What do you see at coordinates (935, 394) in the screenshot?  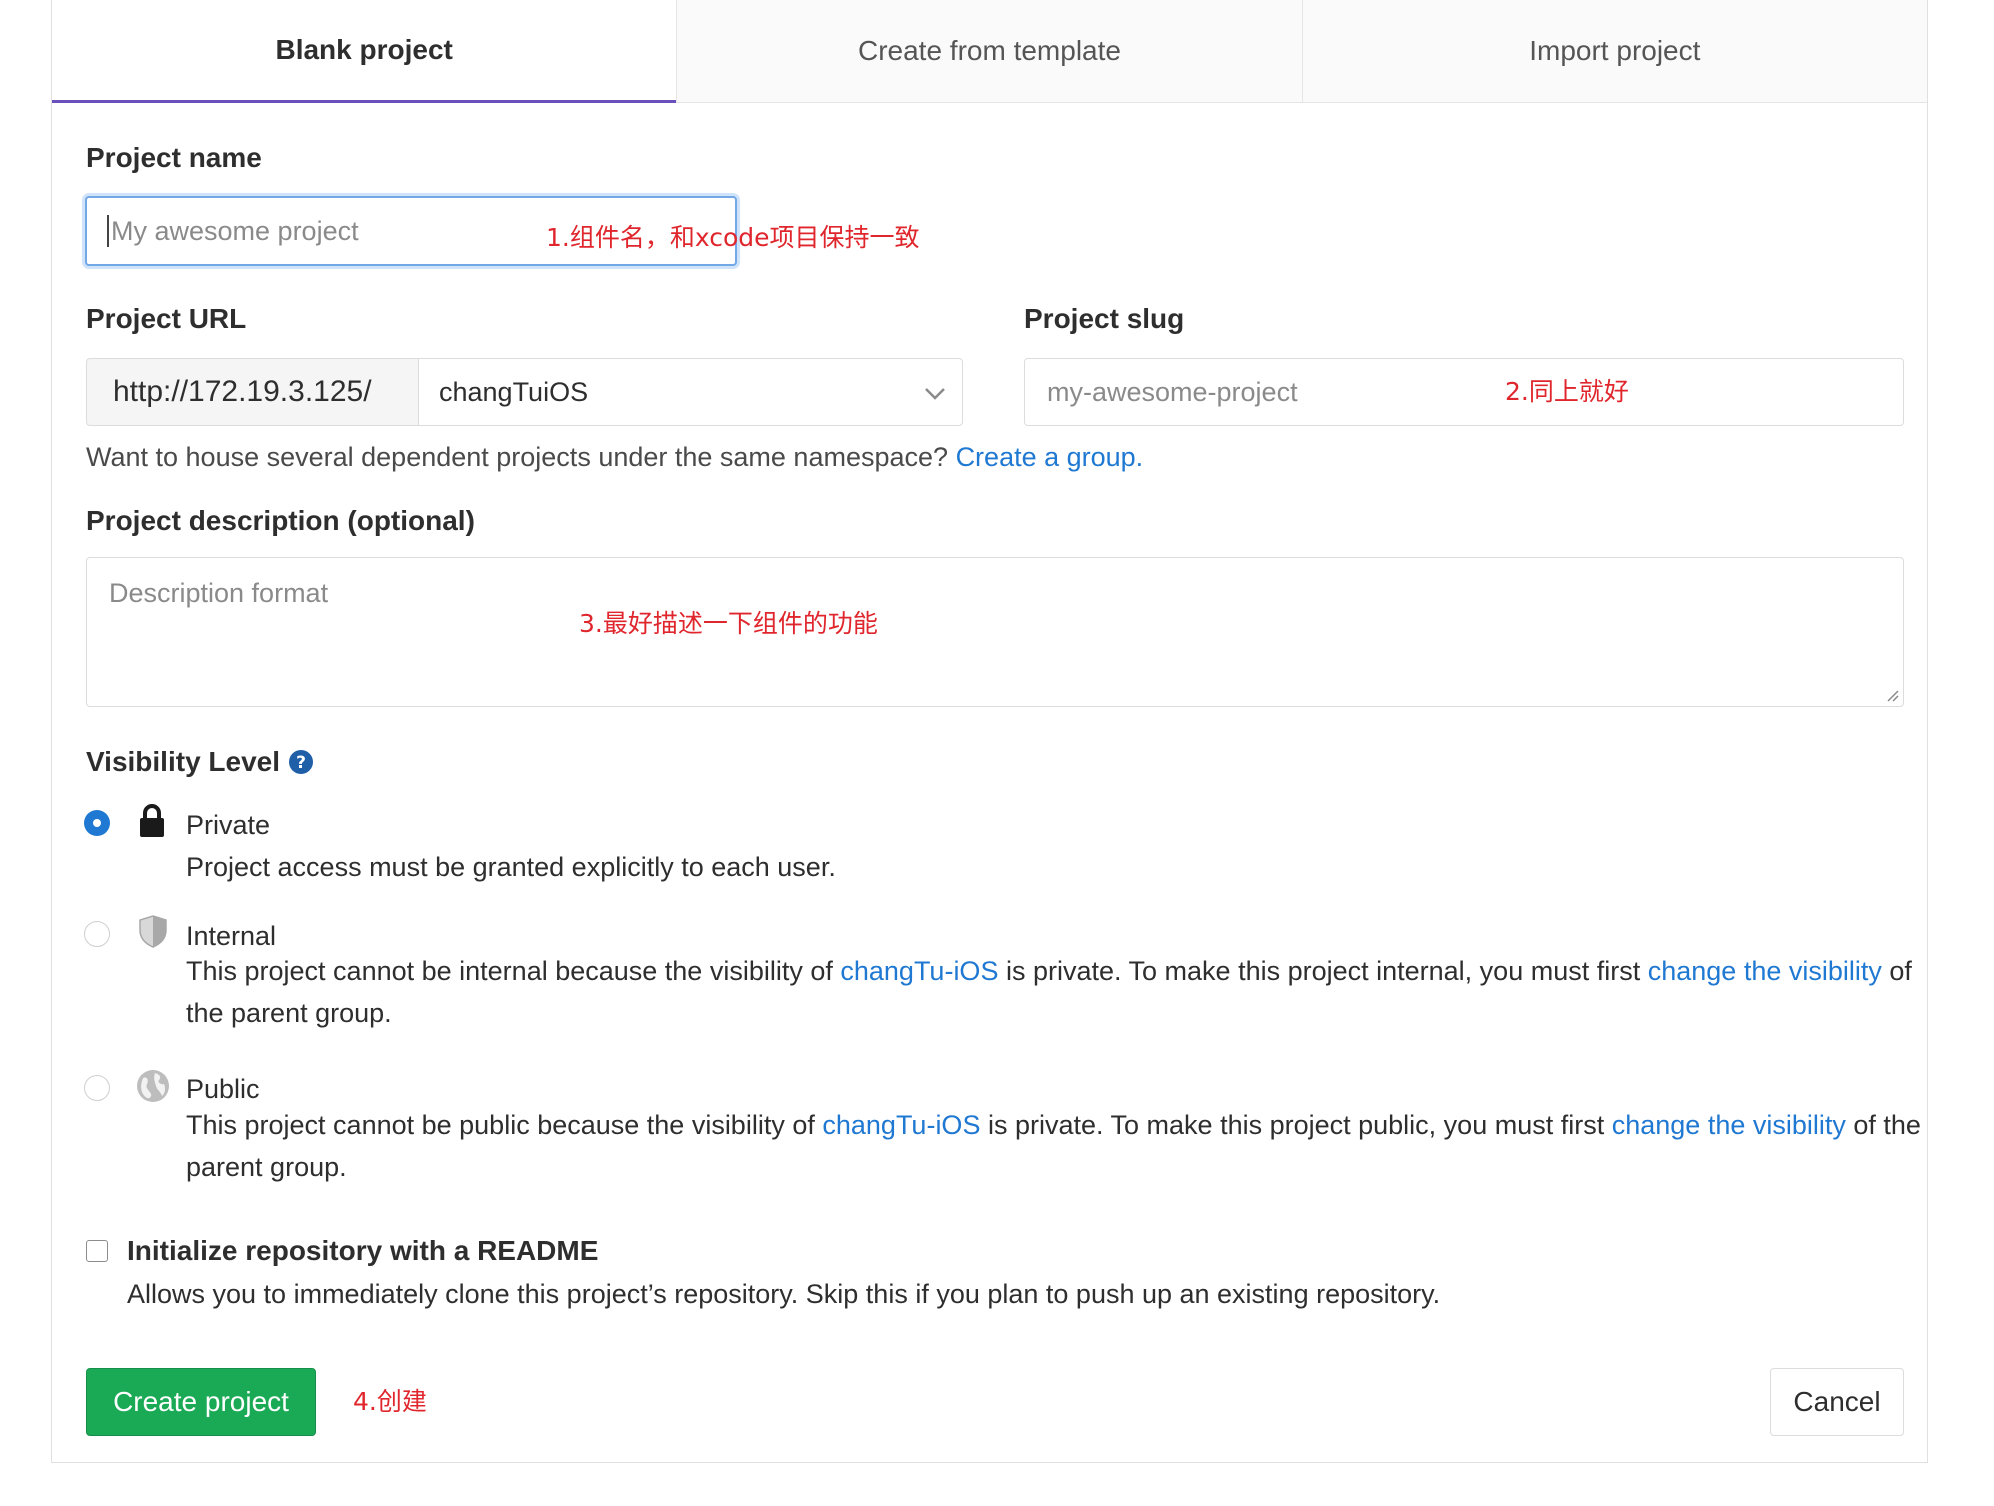 I see `chevron-down-icon` at bounding box center [935, 394].